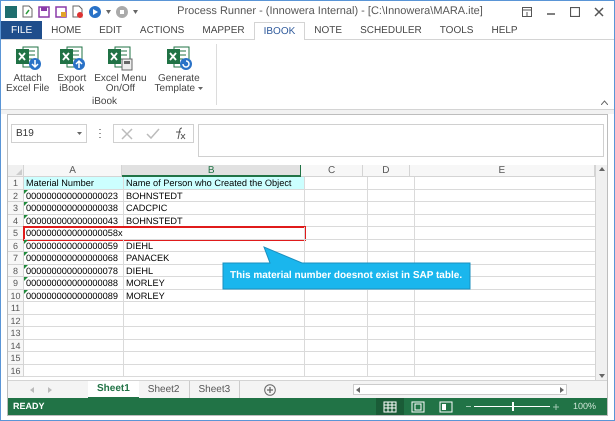 The height and width of the screenshot is (421, 615). Describe the element at coordinates (78, 11) in the screenshot. I see `close-file-icon` at that location.